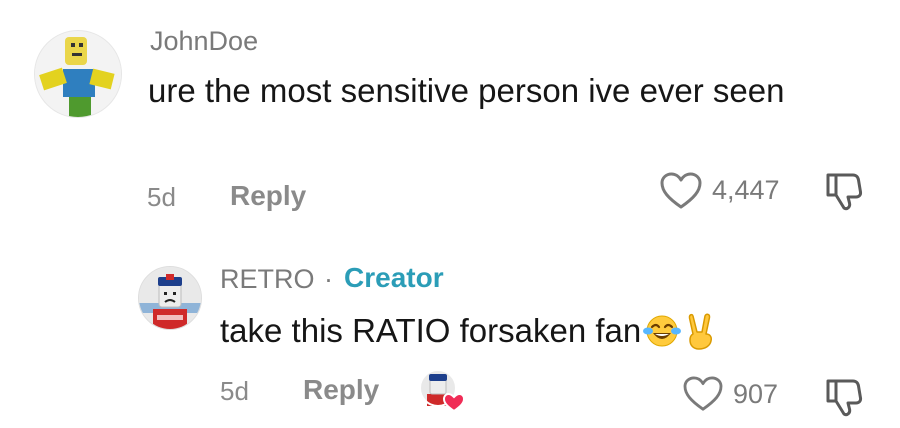  I want to click on creator-badge: Creator, so click(394, 277).